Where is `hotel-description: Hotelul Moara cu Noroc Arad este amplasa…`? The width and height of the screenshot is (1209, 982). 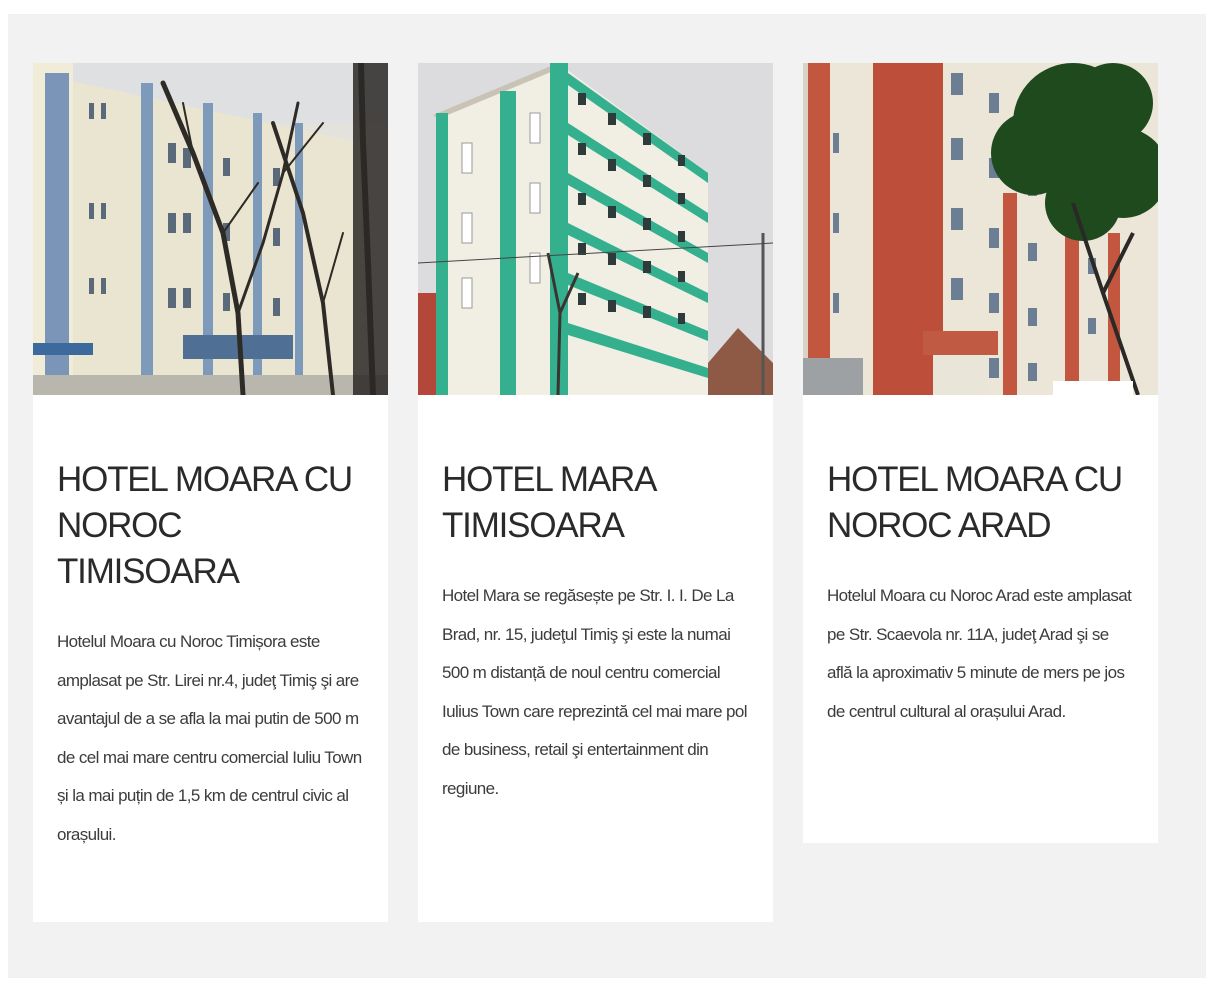
hotel-description: Hotelul Moara cu Noroc Arad este amplasa… is located at coordinates (979, 653).